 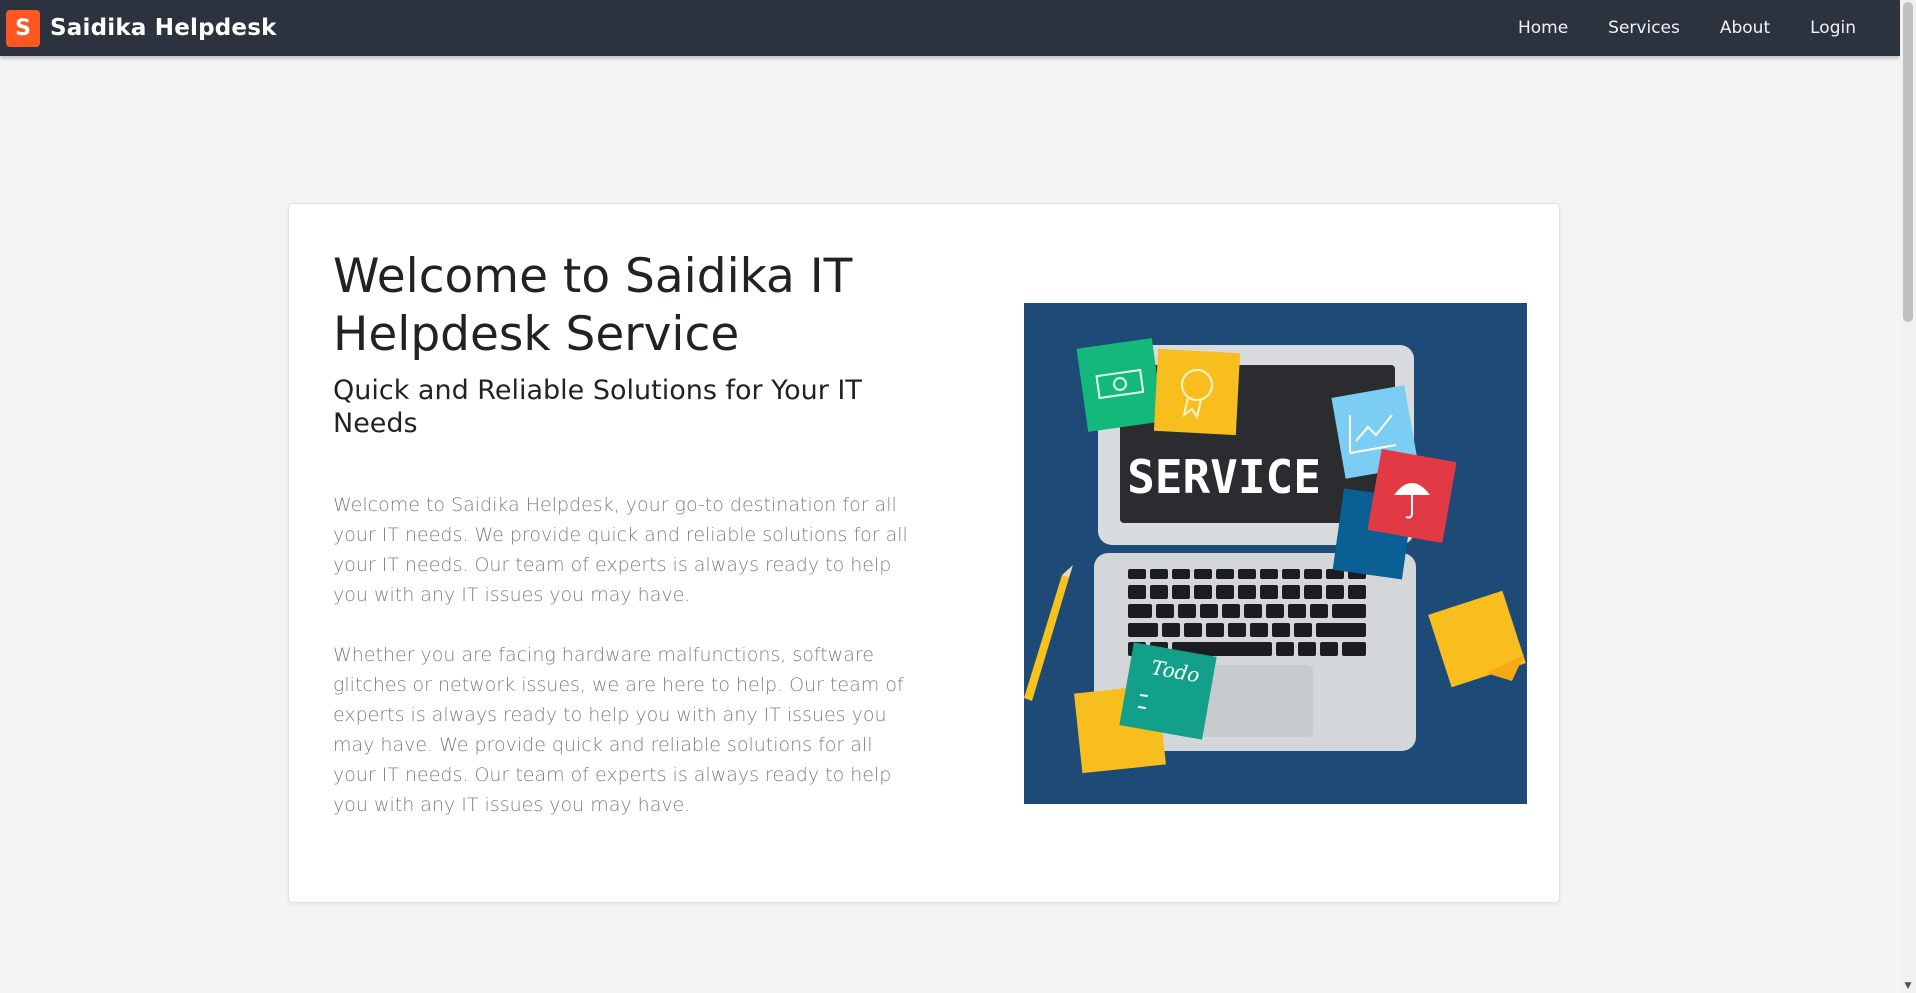 I want to click on hero-title: Welcome to Saidika IT Helpdesk Service, so click(x=593, y=305).